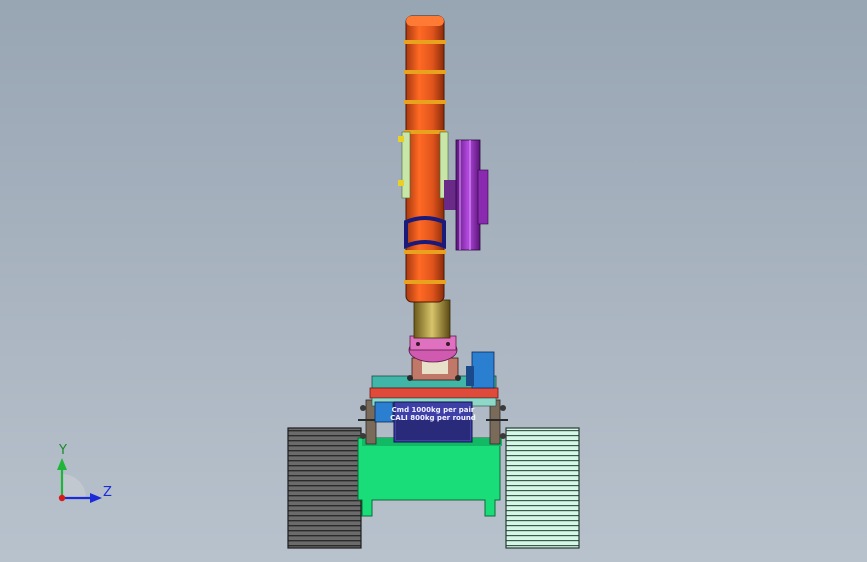 The image size is (867, 562). Describe the element at coordinates (74, 486) in the screenshot. I see `triad-quadrant` at that location.